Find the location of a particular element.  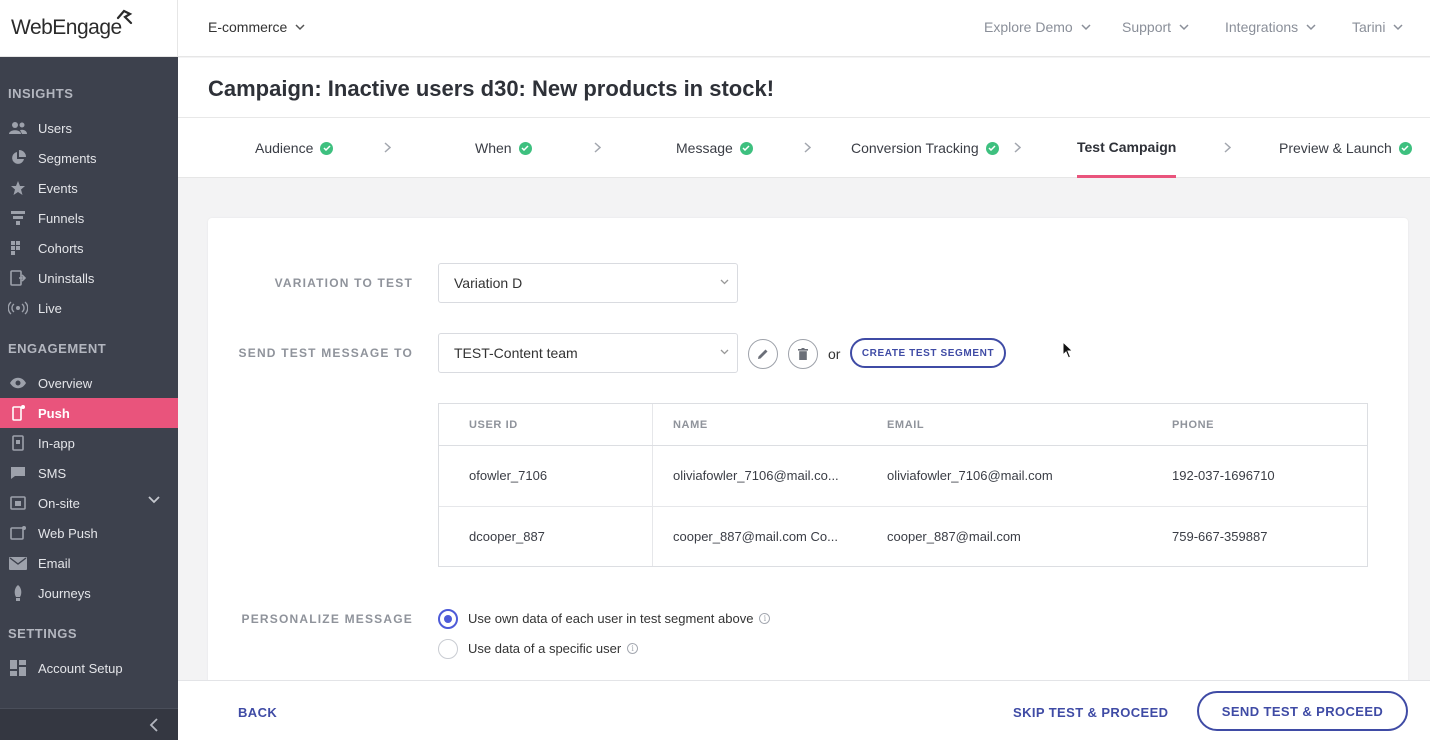

sidebar-item-label: SMS is located at coordinates (52, 473).